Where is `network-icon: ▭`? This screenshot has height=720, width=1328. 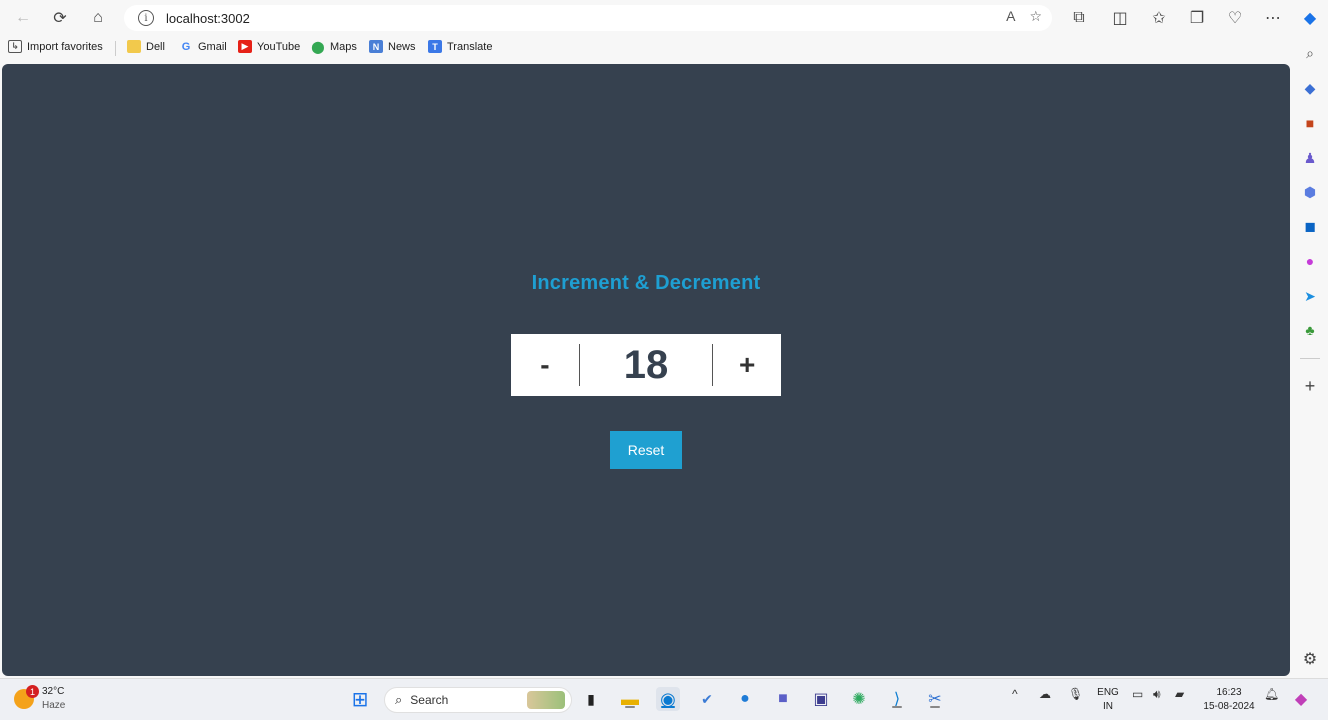 network-icon: ▭ is located at coordinates (1137, 694).